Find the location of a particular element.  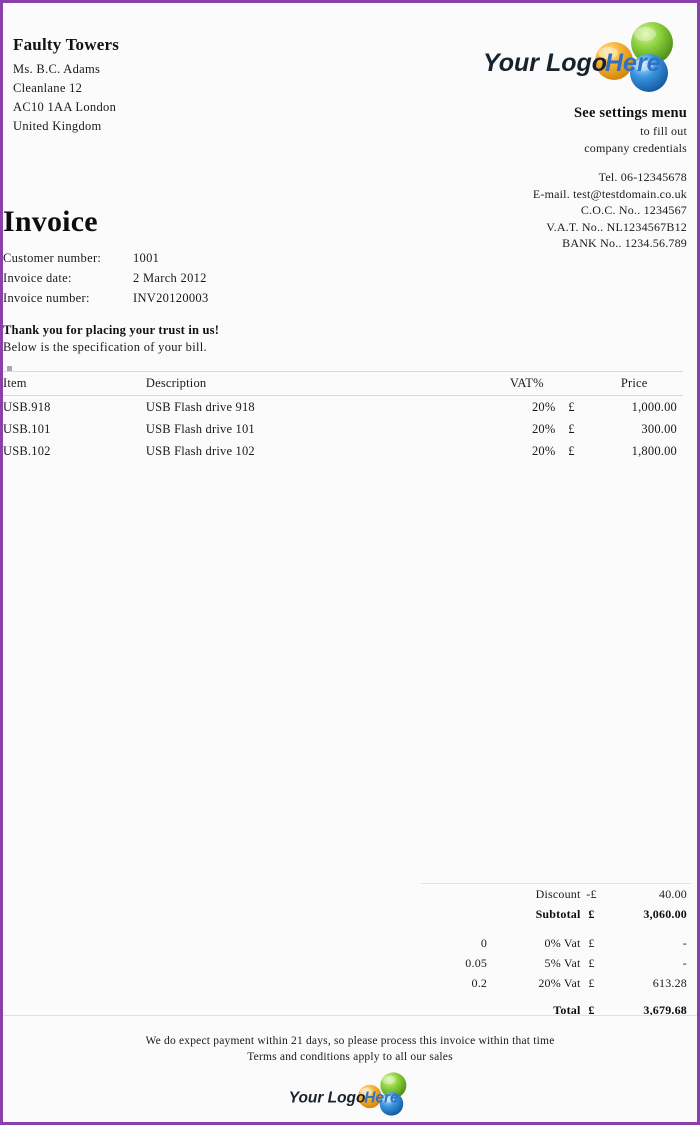

company-vat-number: V.A.T. No.. NL1234567B12 is located at coordinates (616, 226).